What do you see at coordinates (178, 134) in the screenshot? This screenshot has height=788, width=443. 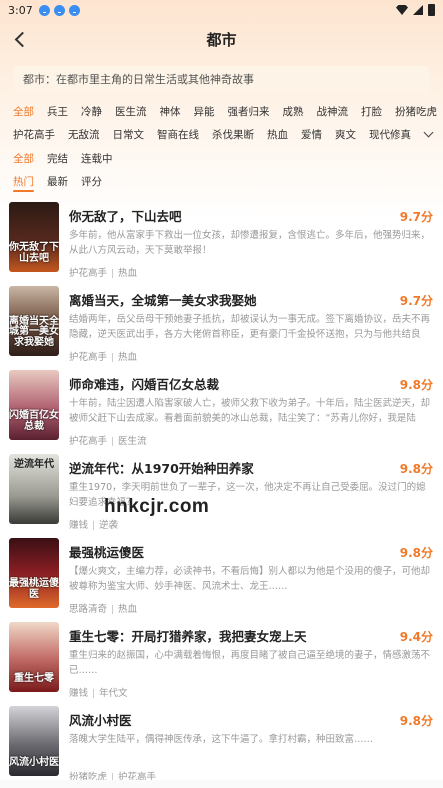 I see `subcategory-item: 智商在线` at bounding box center [178, 134].